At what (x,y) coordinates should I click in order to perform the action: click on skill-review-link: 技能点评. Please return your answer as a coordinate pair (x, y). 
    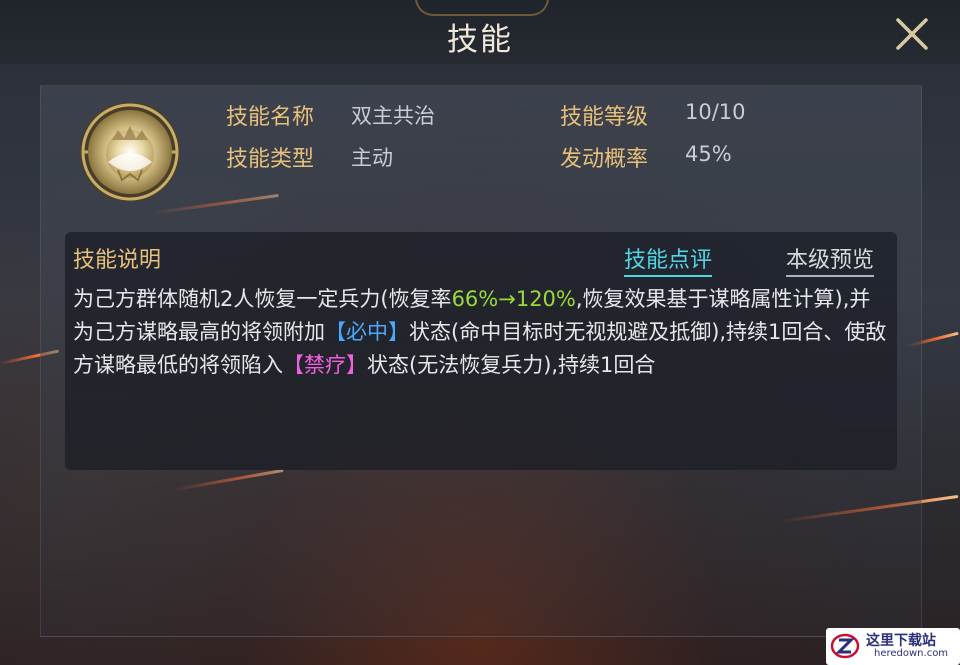
    Looking at the image, I should click on (668, 259).